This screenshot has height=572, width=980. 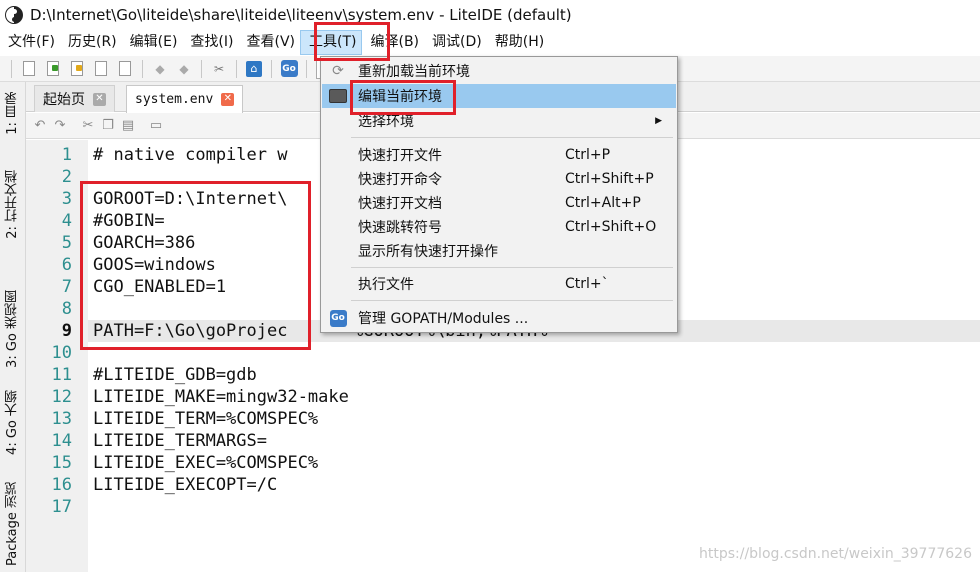 I want to click on line-number: 15, so click(x=61, y=463).